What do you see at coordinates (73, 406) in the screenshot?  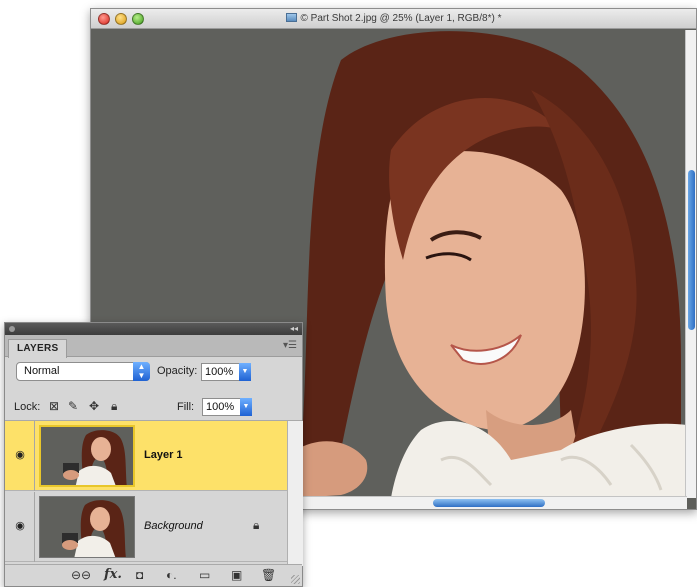 I see `lock-image-pixels-icon: ✎` at bounding box center [73, 406].